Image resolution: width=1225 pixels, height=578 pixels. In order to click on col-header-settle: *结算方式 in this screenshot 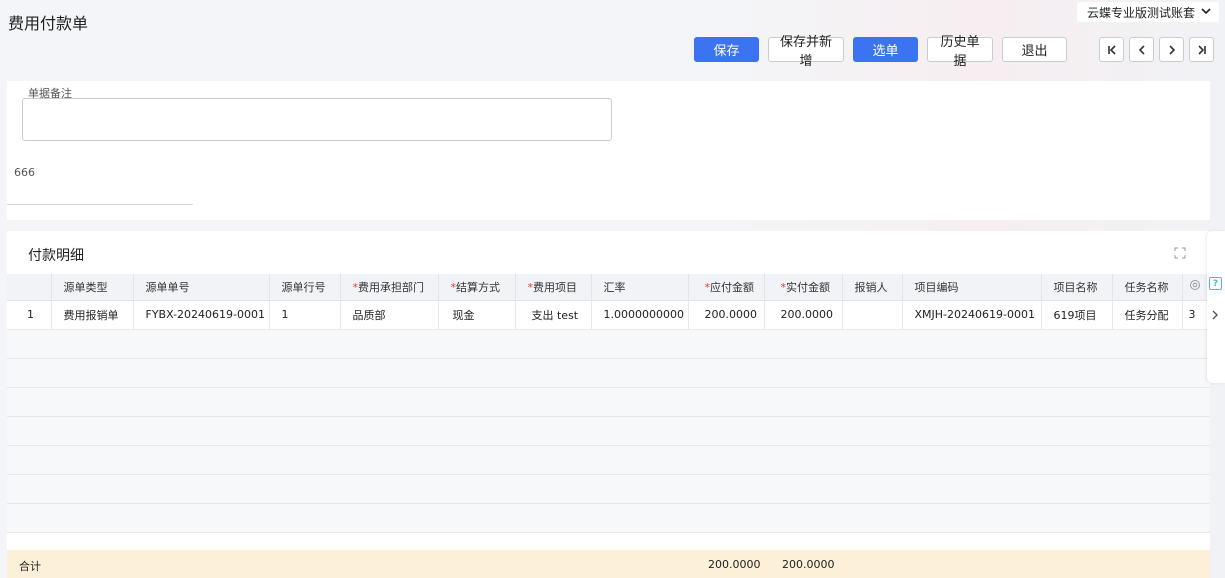, I will do `click(477, 287)`.